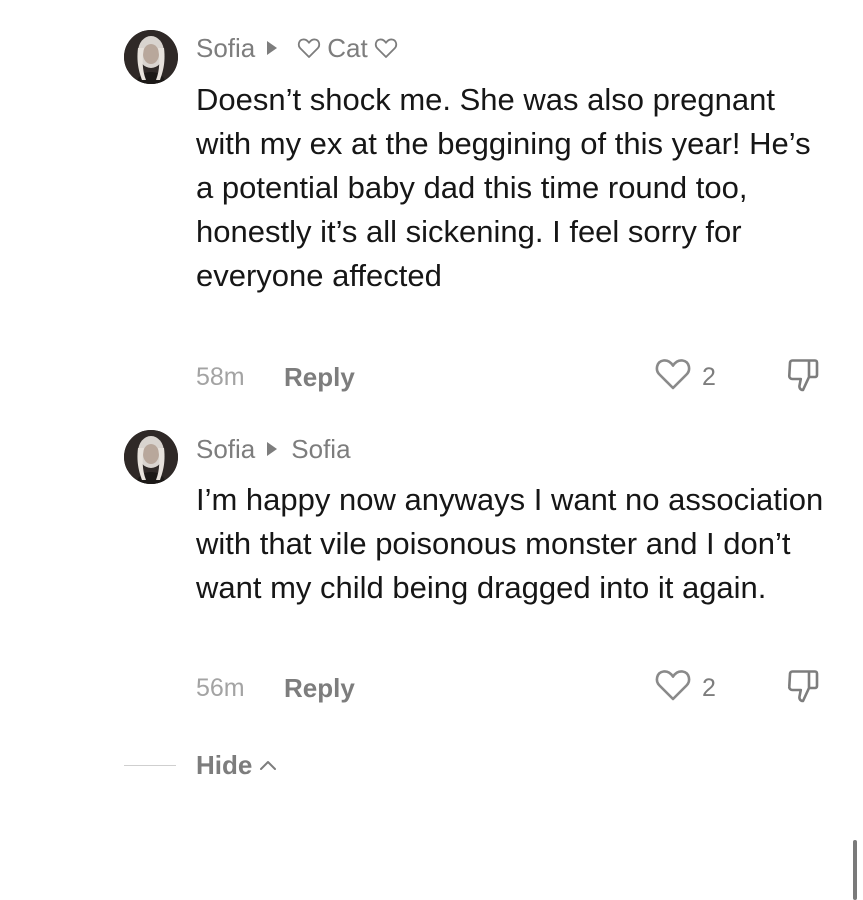  What do you see at coordinates (514, 688) in the screenshot?
I see `comment-actions: 56m Reply 2` at bounding box center [514, 688].